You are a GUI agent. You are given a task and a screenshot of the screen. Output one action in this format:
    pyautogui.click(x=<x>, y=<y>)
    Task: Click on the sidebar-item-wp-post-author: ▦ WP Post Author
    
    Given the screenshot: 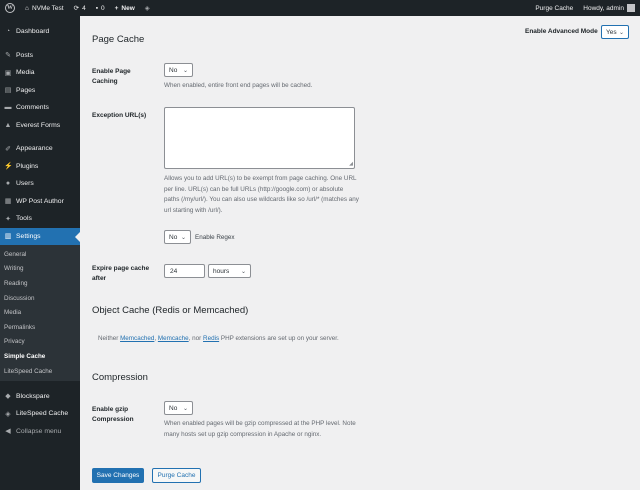 What is the action you would take?
    pyautogui.click(x=40, y=202)
    